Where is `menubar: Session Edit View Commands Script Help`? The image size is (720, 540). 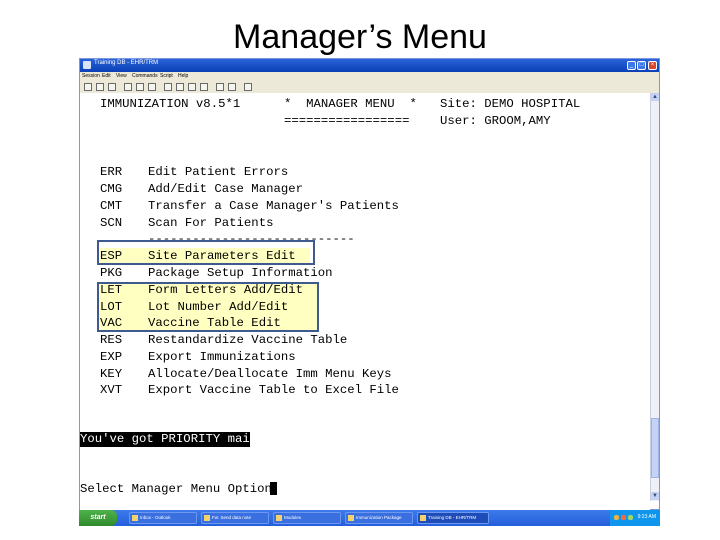
menubar: Session Edit View Commands Script Help is located at coordinates (369, 76).